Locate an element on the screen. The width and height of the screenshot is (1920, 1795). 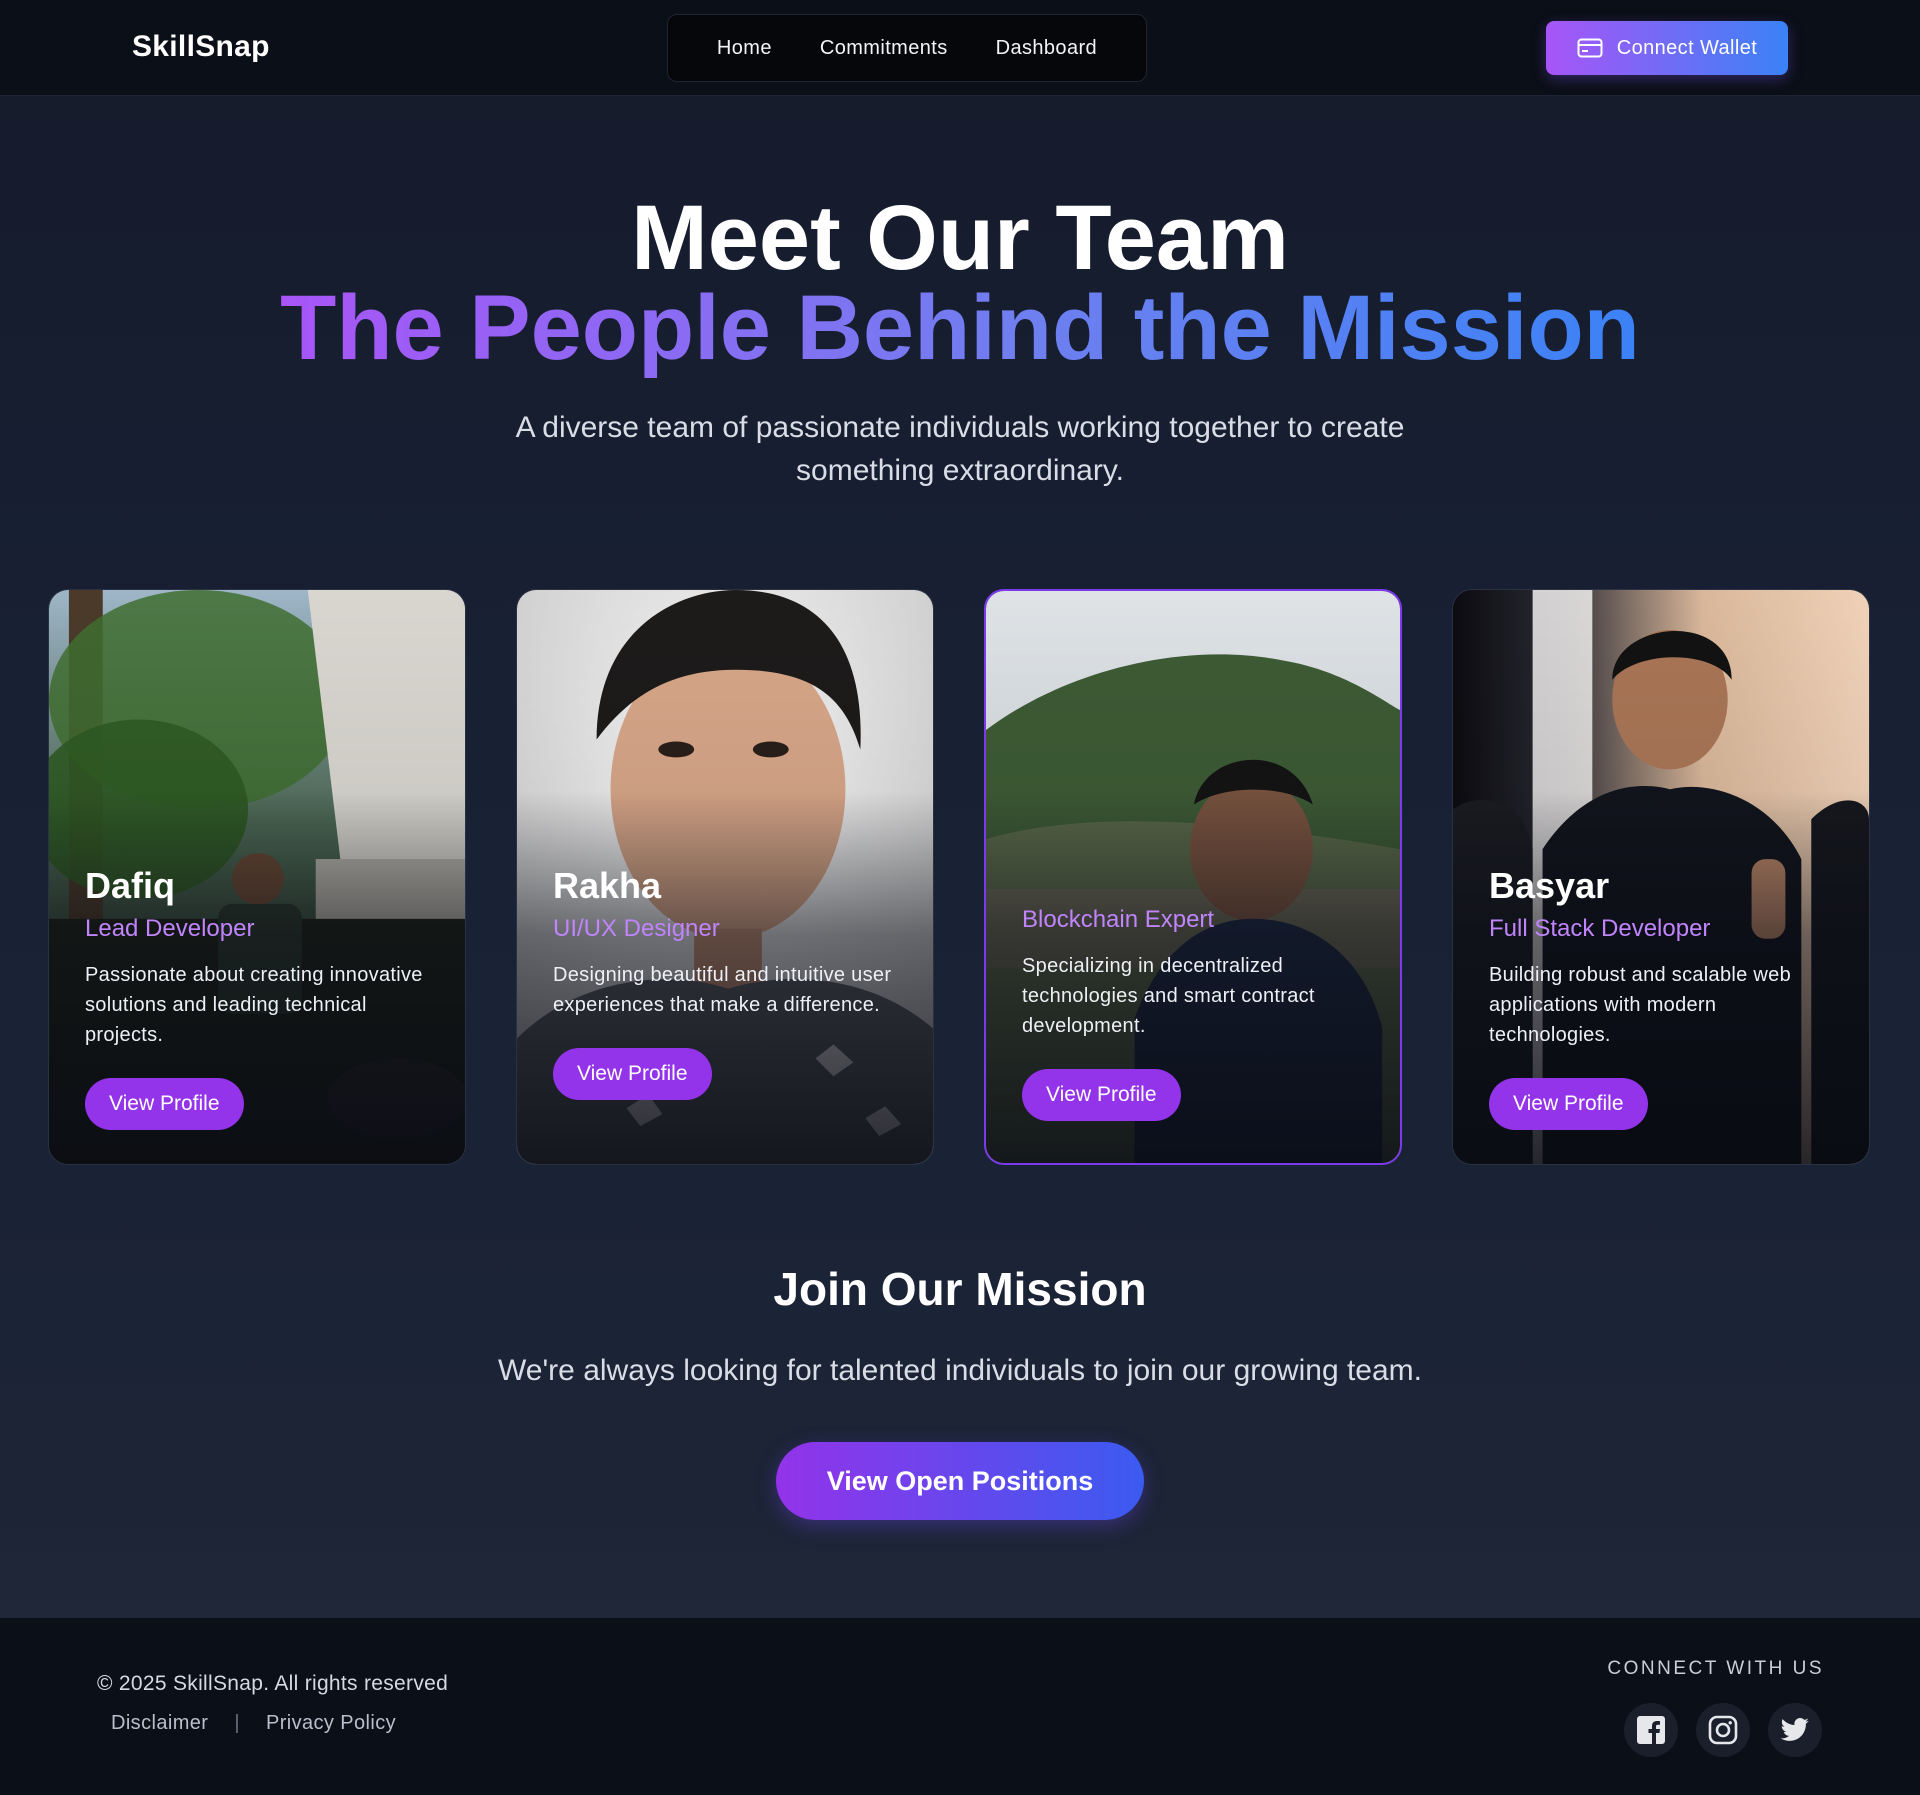
page-title: Meet Our Team is located at coordinates (960, 238).